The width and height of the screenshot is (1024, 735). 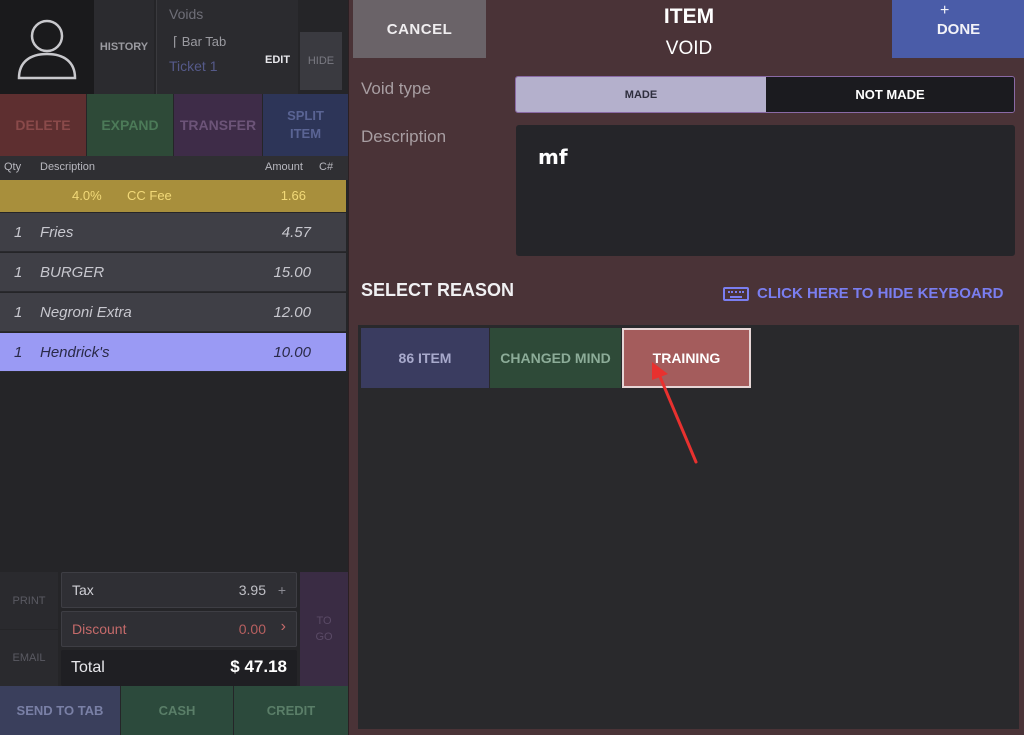 I want to click on split-label-line1: SPLIT, so click(x=305, y=115).